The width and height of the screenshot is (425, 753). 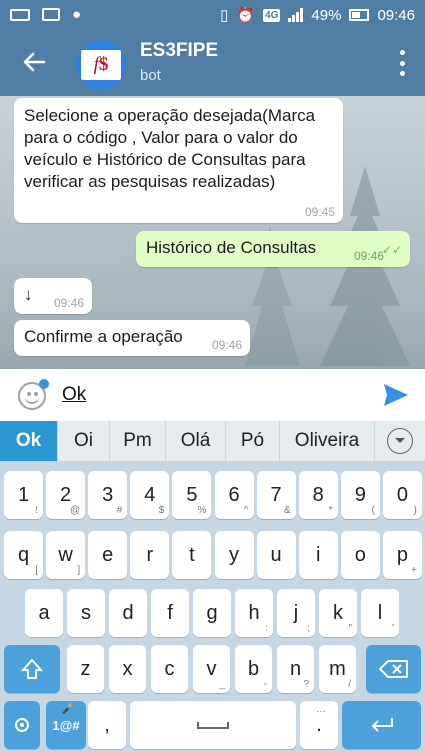 What do you see at coordinates (349, 684) in the screenshot?
I see `key-alt-label: /` at bounding box center [349, 684].